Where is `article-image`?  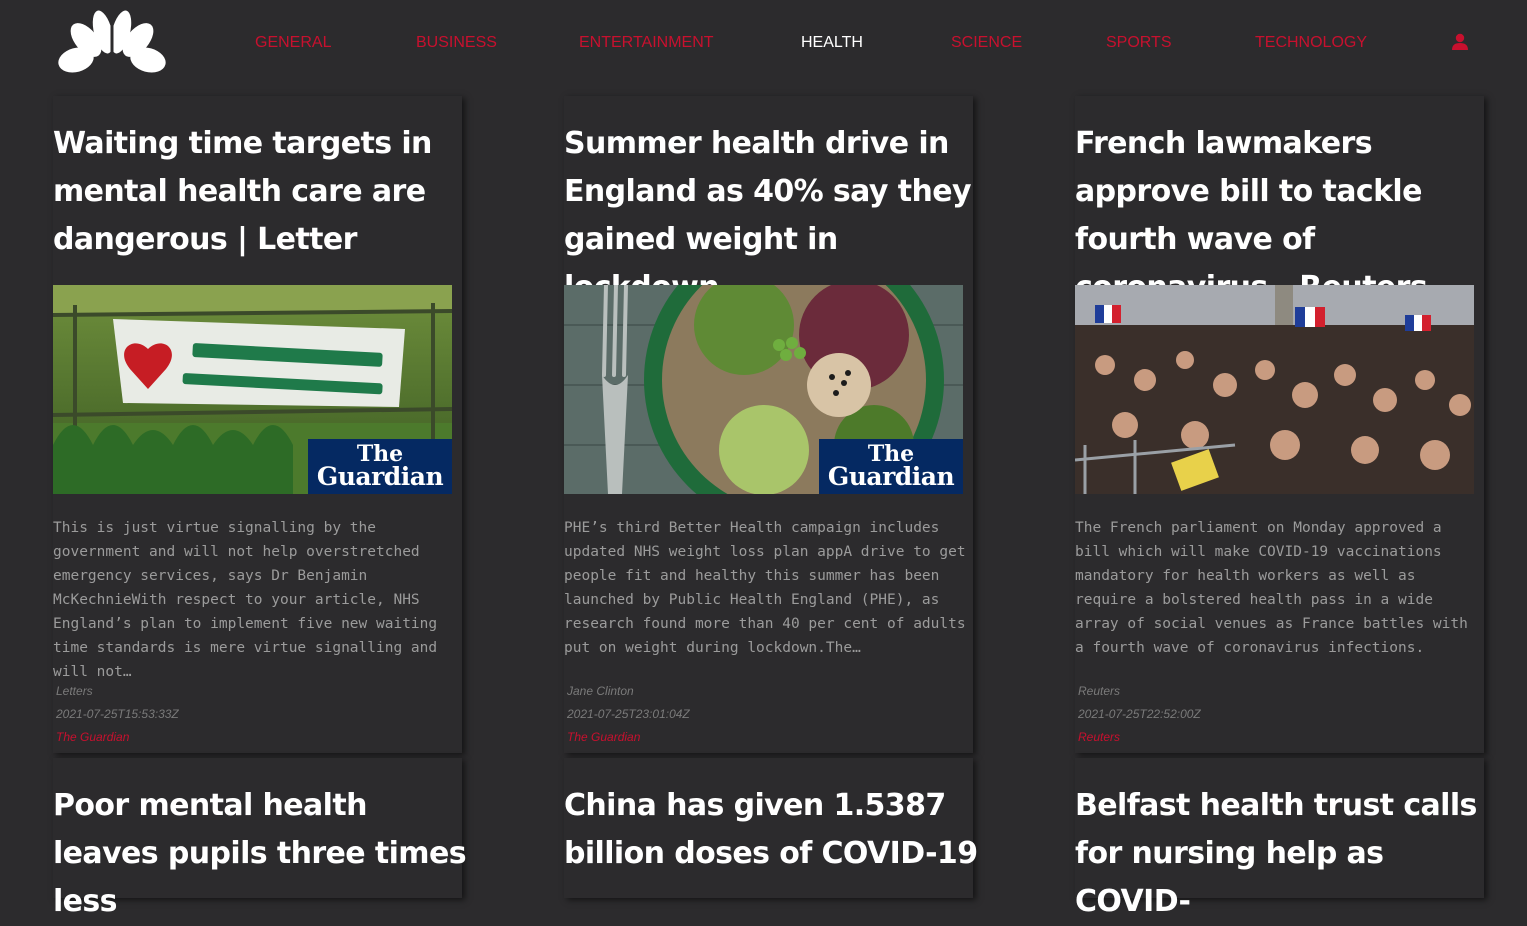 article-image is located at coordinates (1274, 389).